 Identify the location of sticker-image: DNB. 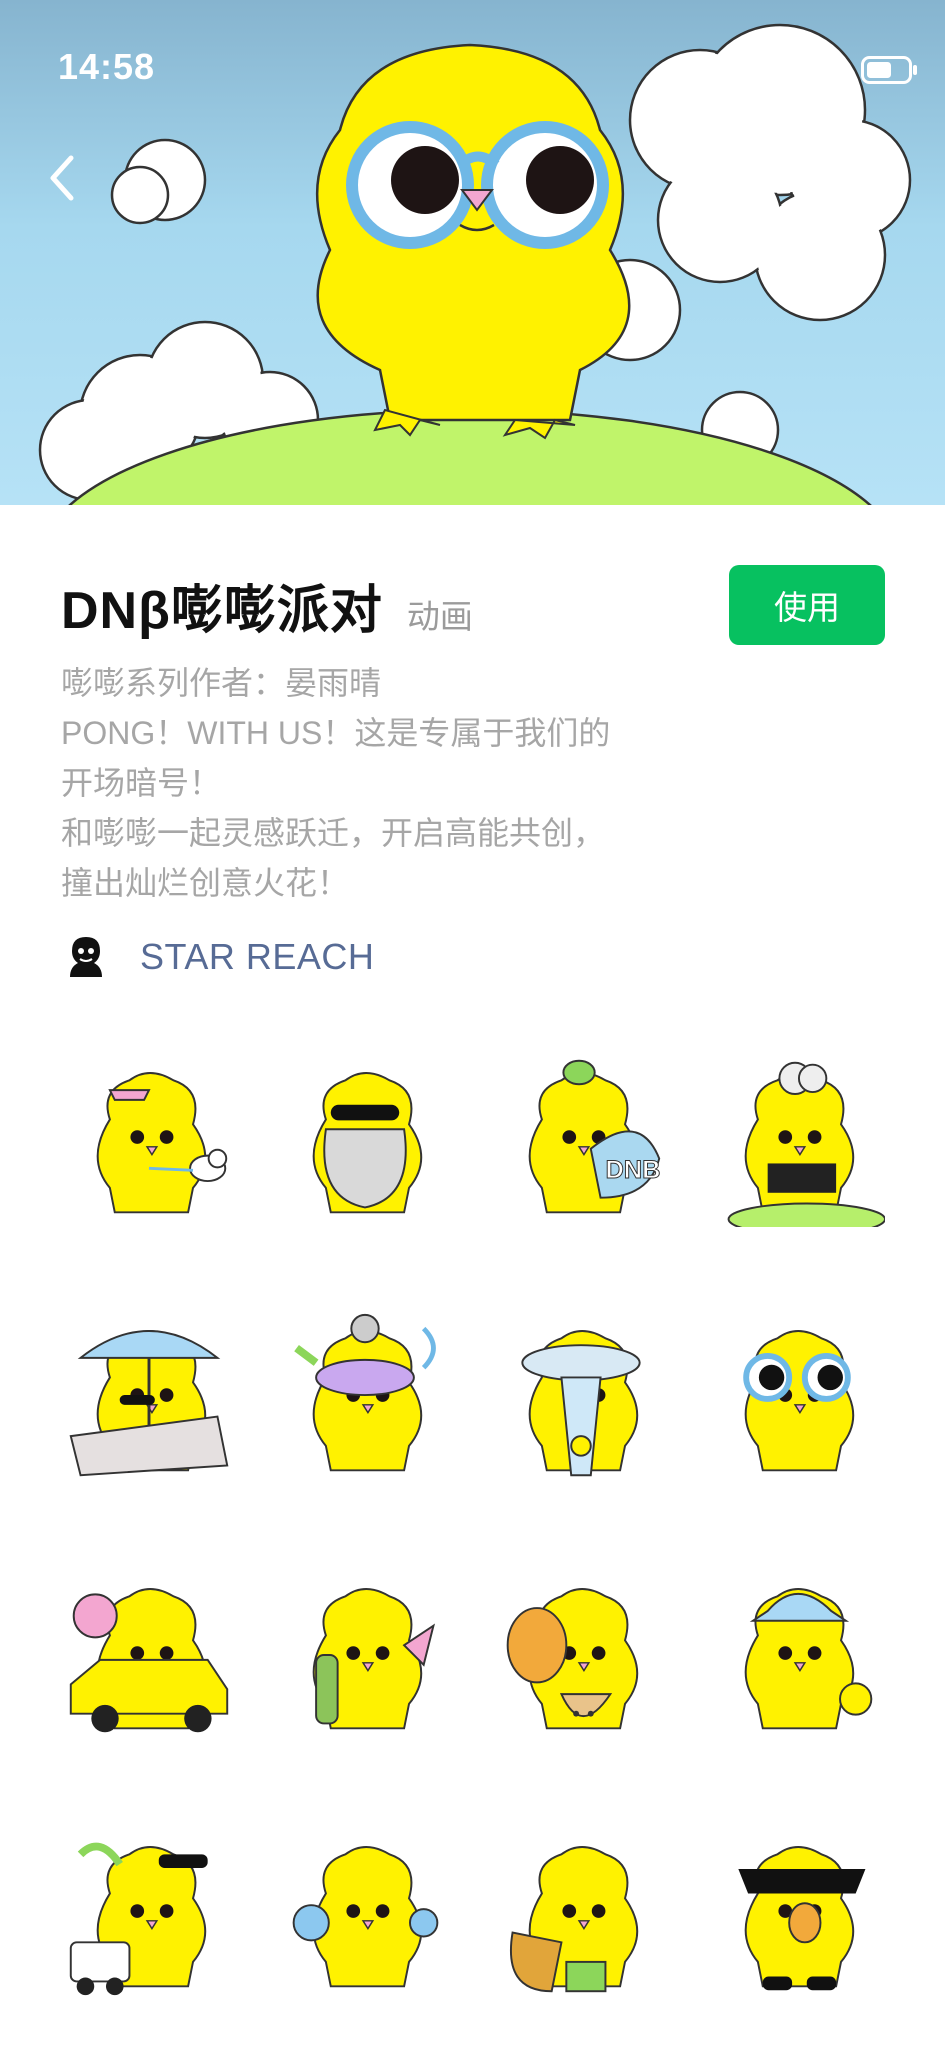
(594, 1136).